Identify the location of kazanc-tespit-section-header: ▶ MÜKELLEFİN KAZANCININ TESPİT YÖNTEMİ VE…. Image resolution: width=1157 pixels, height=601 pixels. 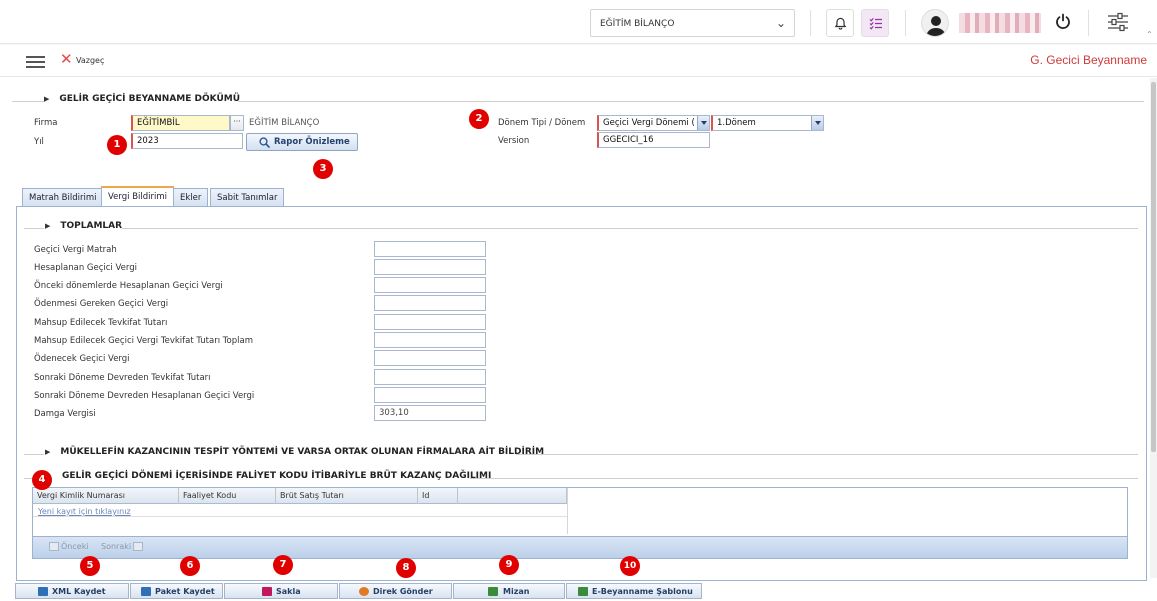
(294, 452).